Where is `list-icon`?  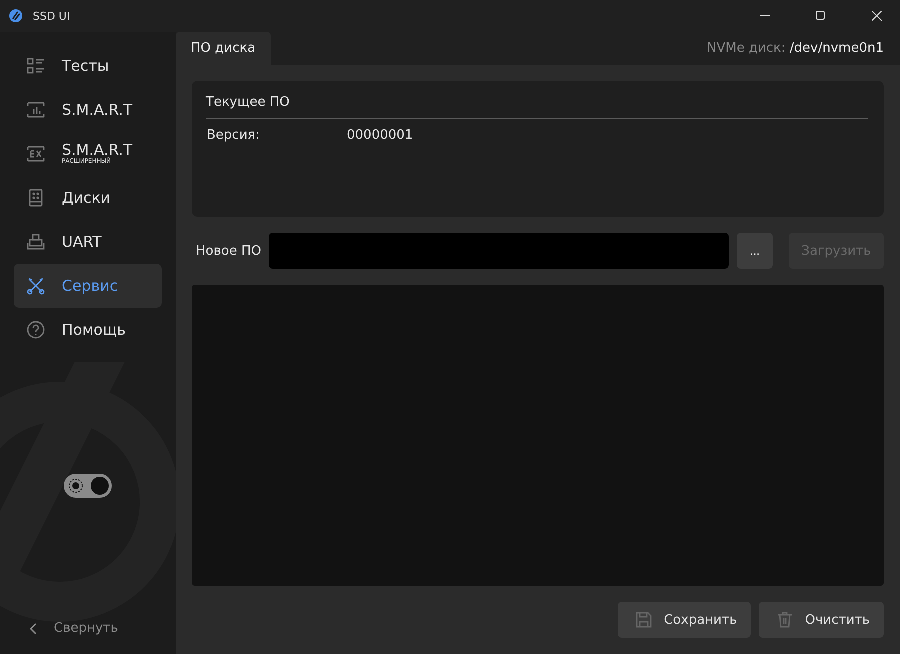
list-icon is located at coordinates (36, 66).